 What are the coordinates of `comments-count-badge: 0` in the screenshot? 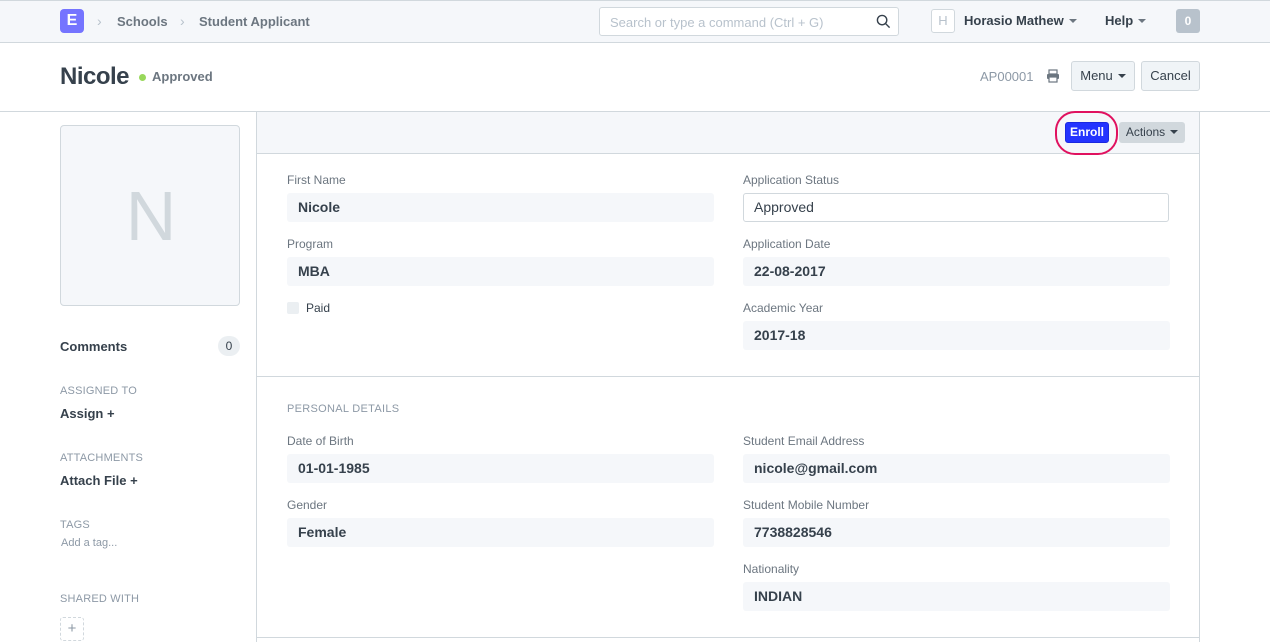 It's located at (229, 346).